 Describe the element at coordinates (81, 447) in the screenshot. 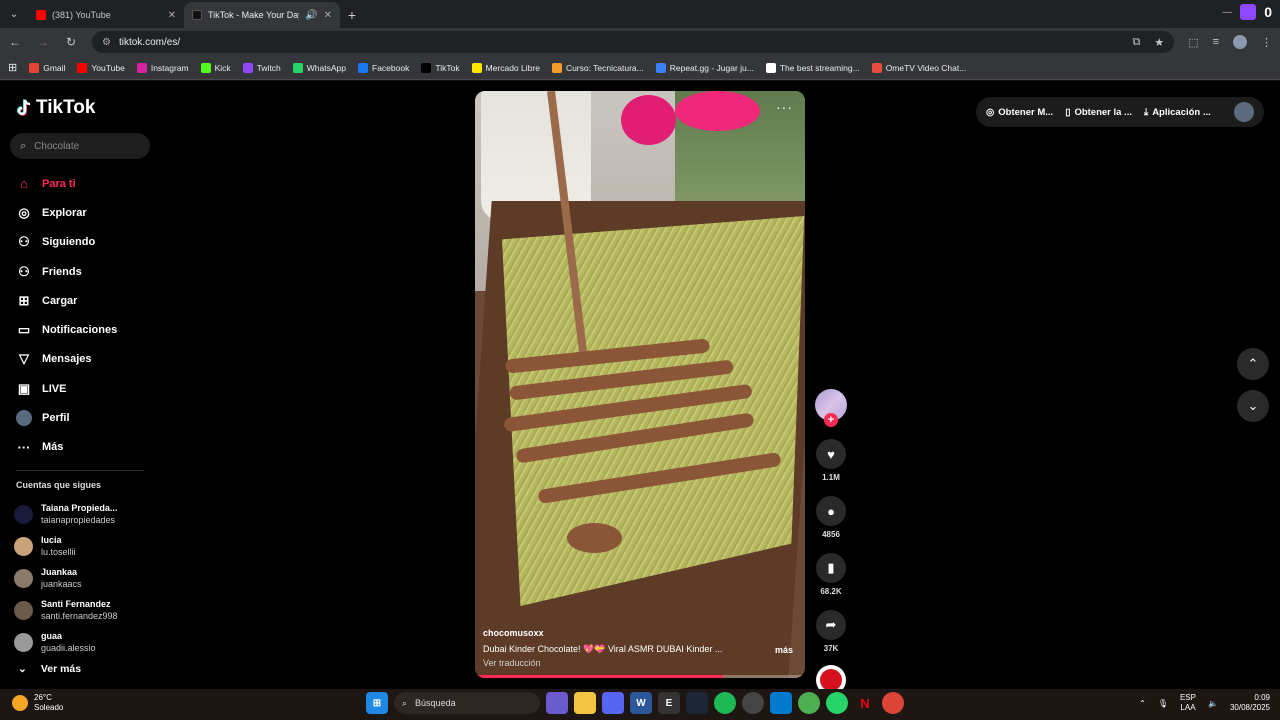

I see `sidebar-item-ms: ··· Más` at that location.